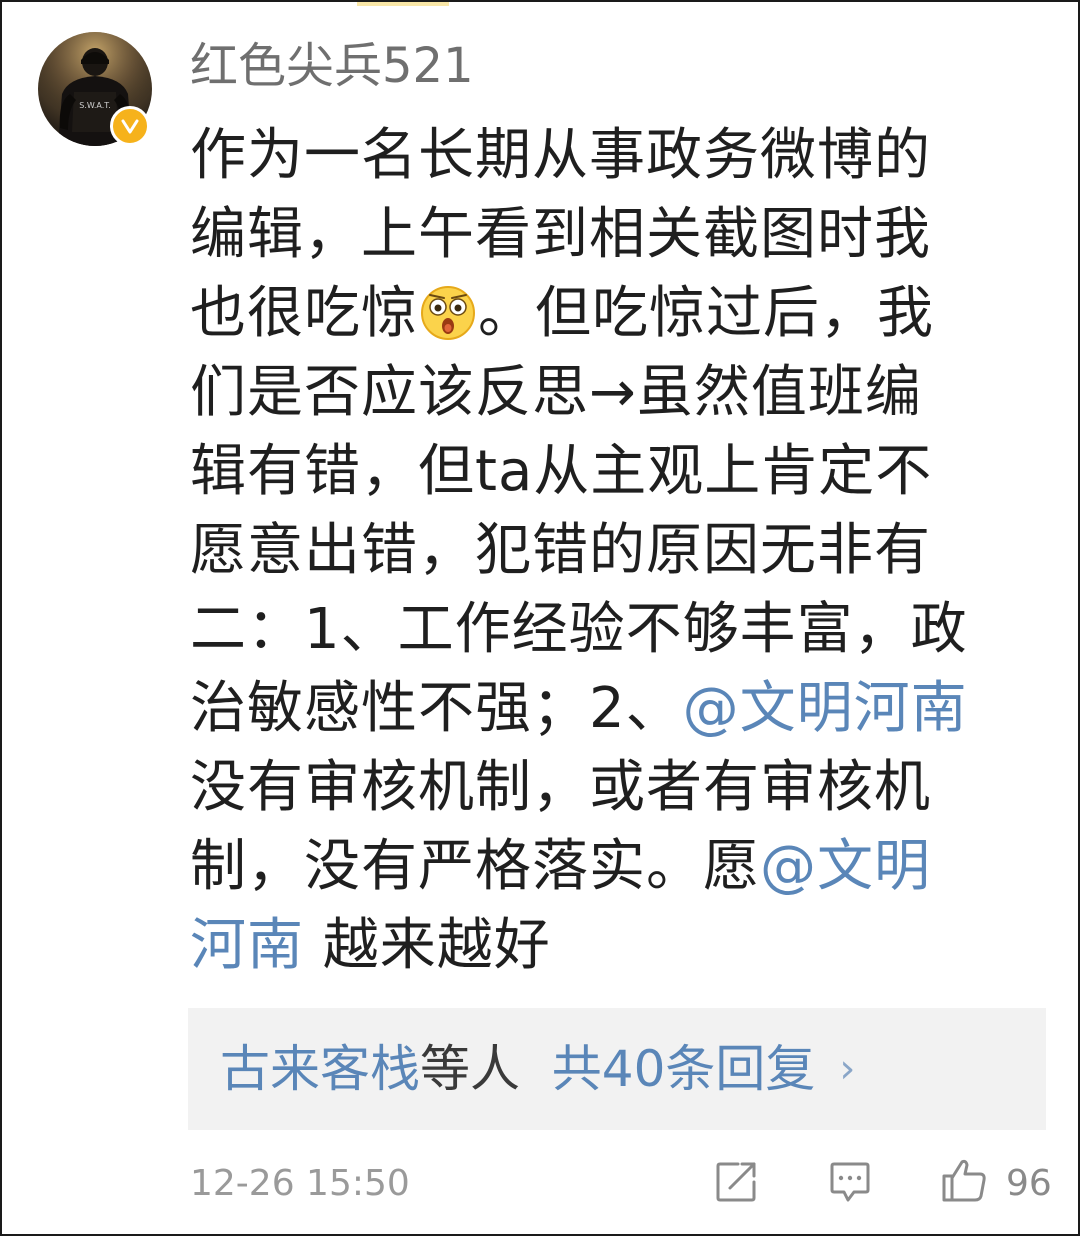 The image size is (1080, 1236). What do you see at coordinates (560, 787) in the screenshot?
I see `comment-line: 没有审核机制，或者有审核机` at bounding box center [560, 787].